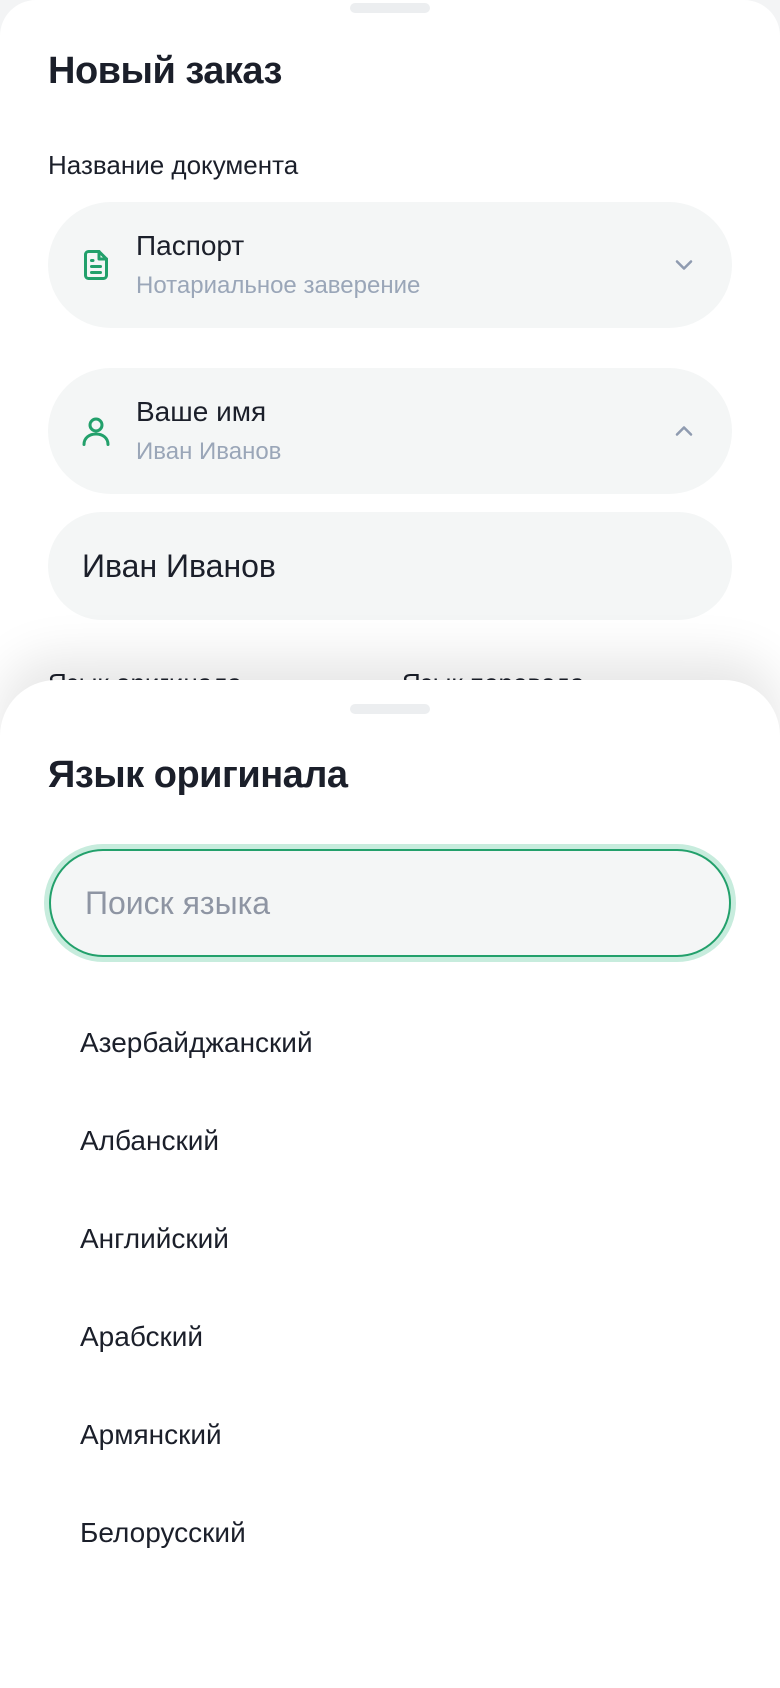 The height and width of the screenshot is (1688, 780). Describe the element at coordinates (201, 411) in the screenshot. I see `your-name-label: Ваше имя` at that location.